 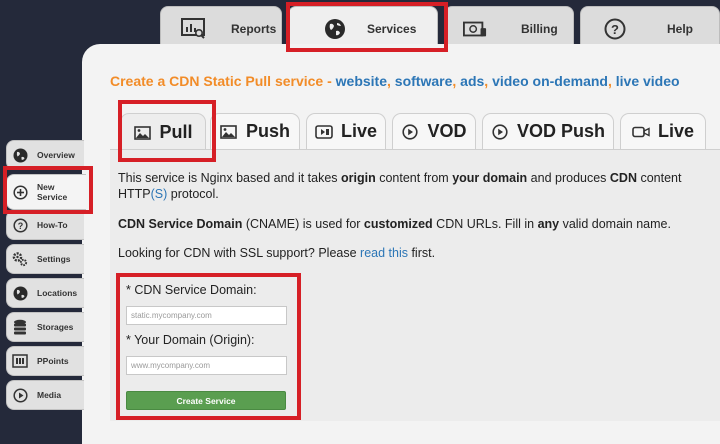 I want to click on tab-label: Reports, so click(x=254, y=28).